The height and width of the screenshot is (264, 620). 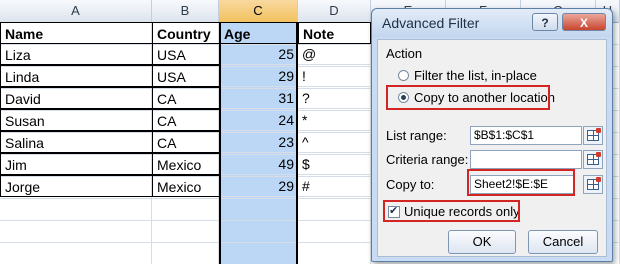 I want to click on cell-name: Susan, so click(x=76, y=120).